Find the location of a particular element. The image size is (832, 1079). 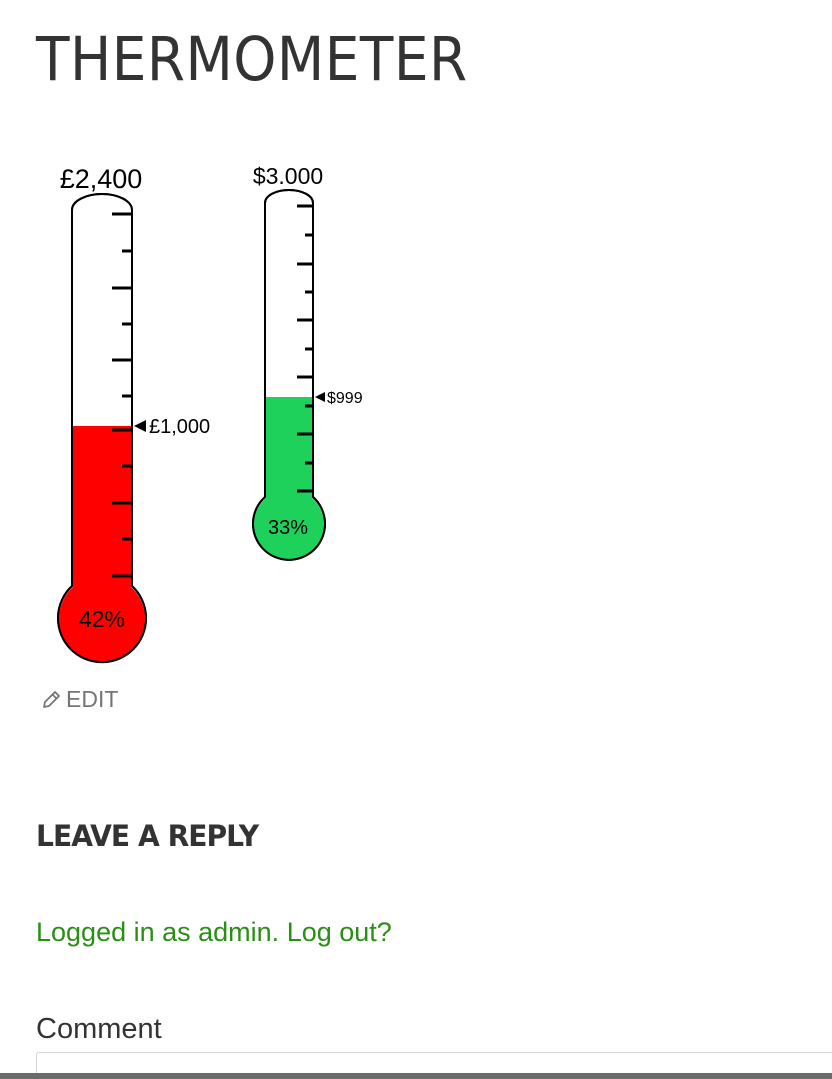

thermometer-usd-raised-label: $999 is located at coordinates (345, 398).